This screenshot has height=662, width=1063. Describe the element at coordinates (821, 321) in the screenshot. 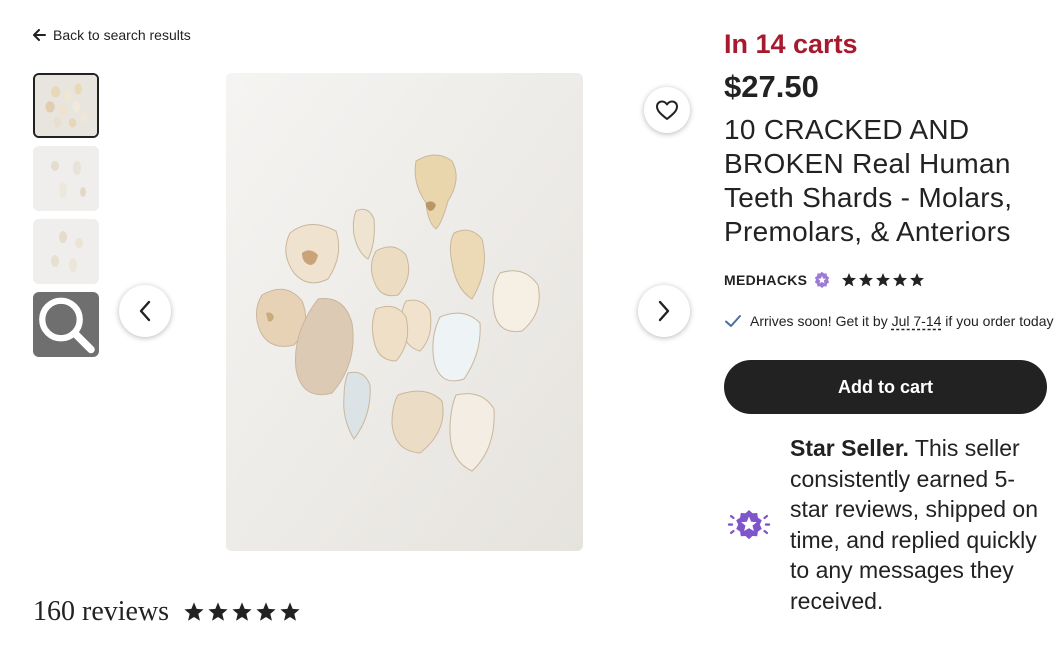

I see `delivery-prefix: Arrives soon! Get it by` at that location.